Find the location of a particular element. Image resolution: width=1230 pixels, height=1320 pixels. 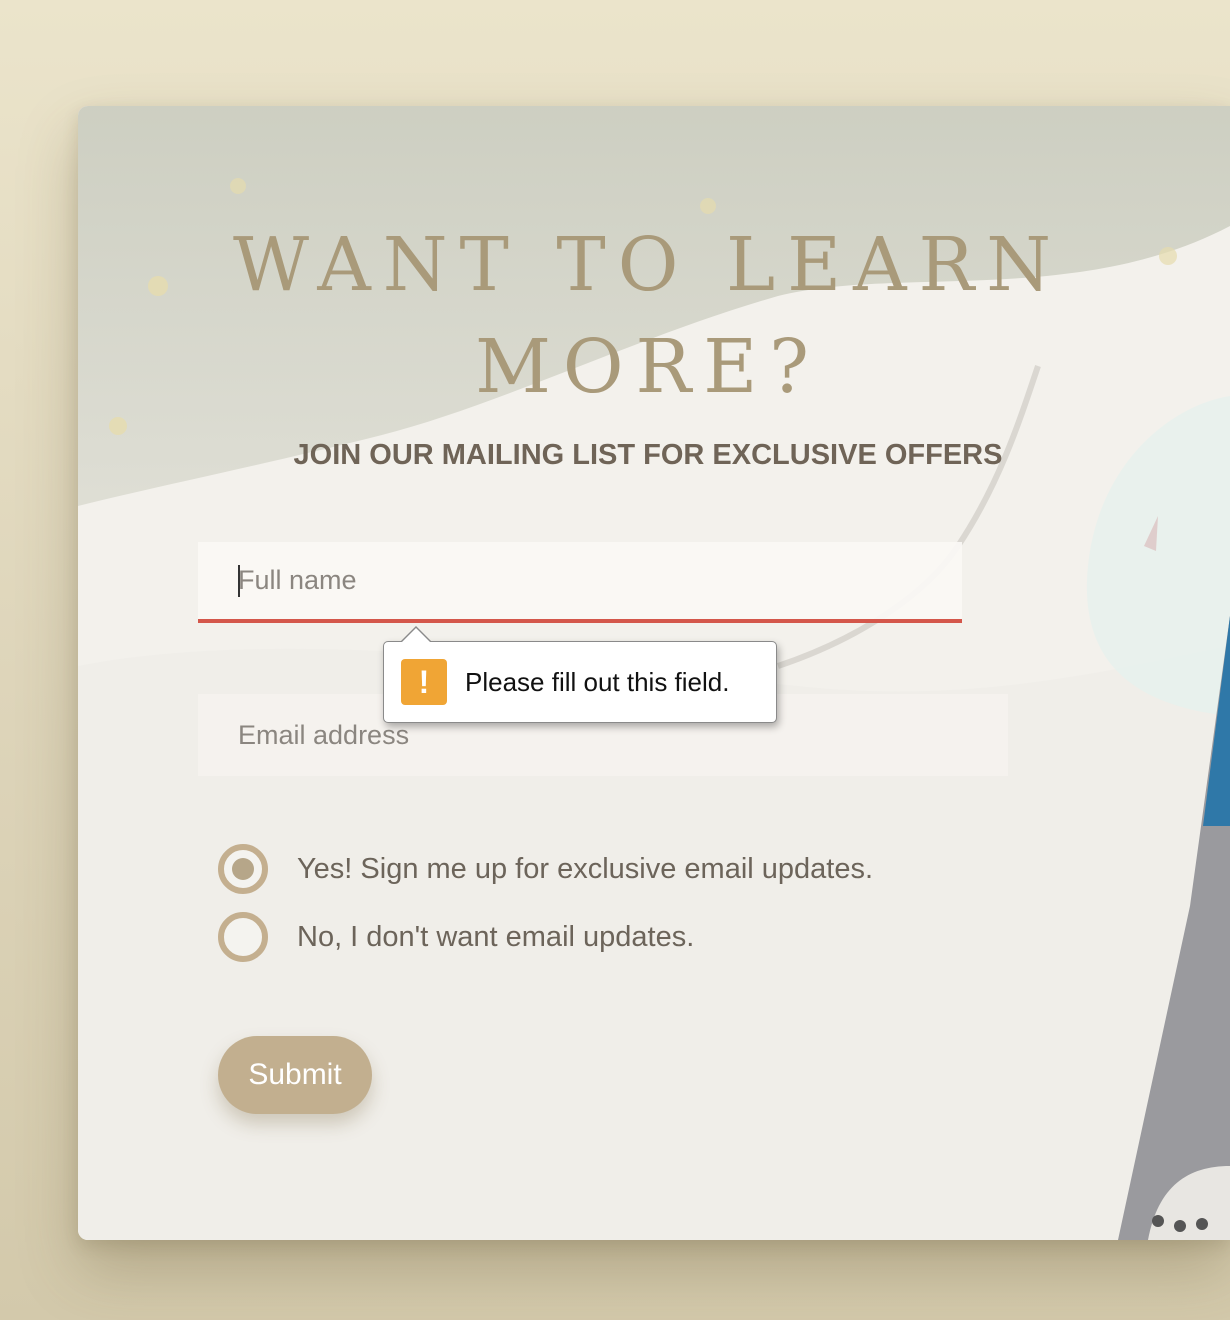

page-title: WANT TO LEARN MORE? is located at coordinates (648, 316).